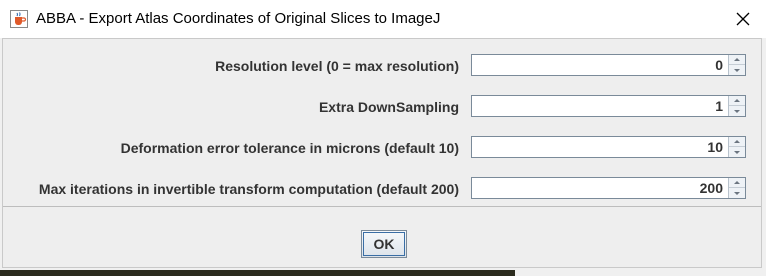 The height and width of the screenshot is (276, 766). What do you see at coordinates (608, 188) in the screenshot?
I see `max-iterations-spinner: 200` at bounding box center [608, 188].